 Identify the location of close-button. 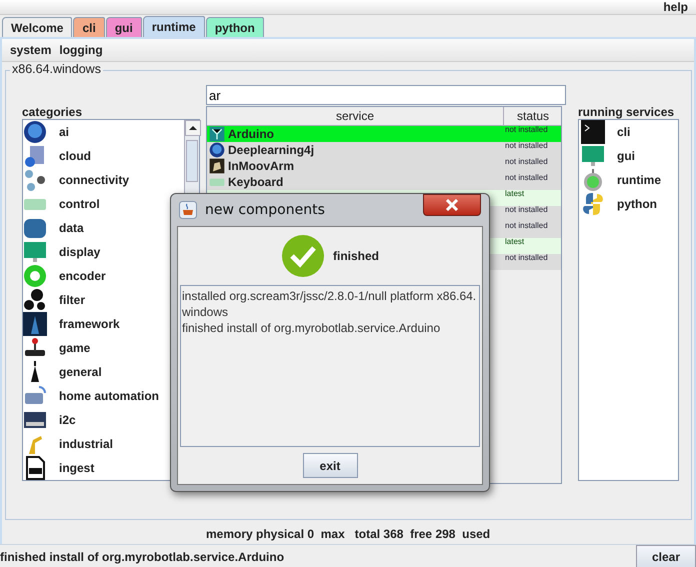
(452, 205).